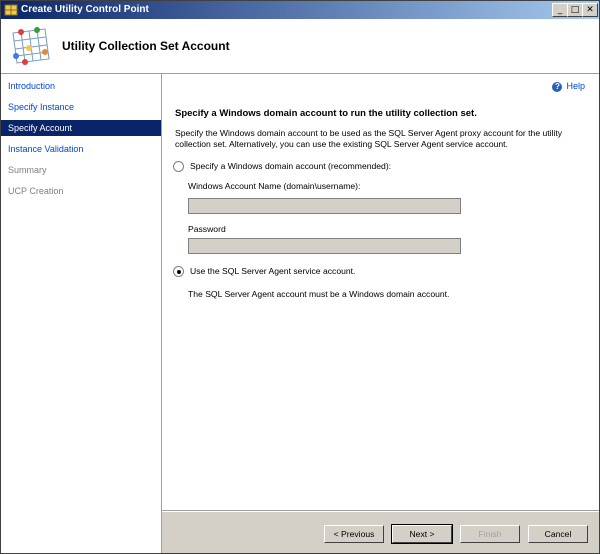 This screenshot has width=600, height=554. Describe the element at coordinates (300, 10) in the screenshot. I see `title-bar: Create Utility Control Point _ □ ✕` at that location.